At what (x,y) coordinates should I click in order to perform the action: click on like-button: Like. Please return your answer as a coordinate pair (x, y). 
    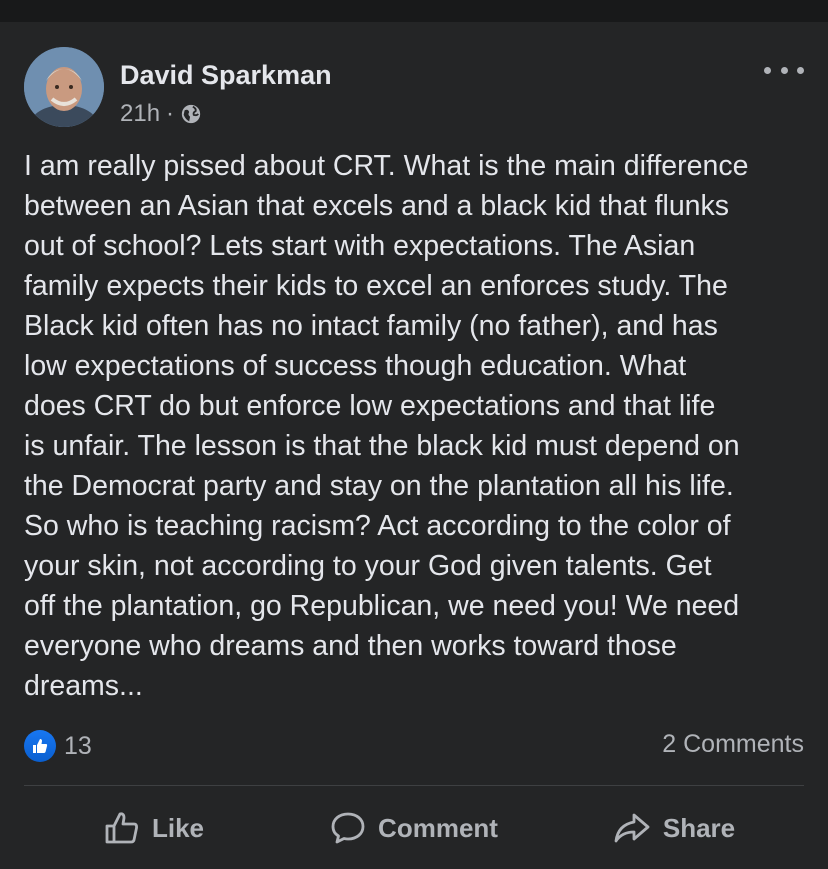
    Looking at the image, I should click on (154, 828).